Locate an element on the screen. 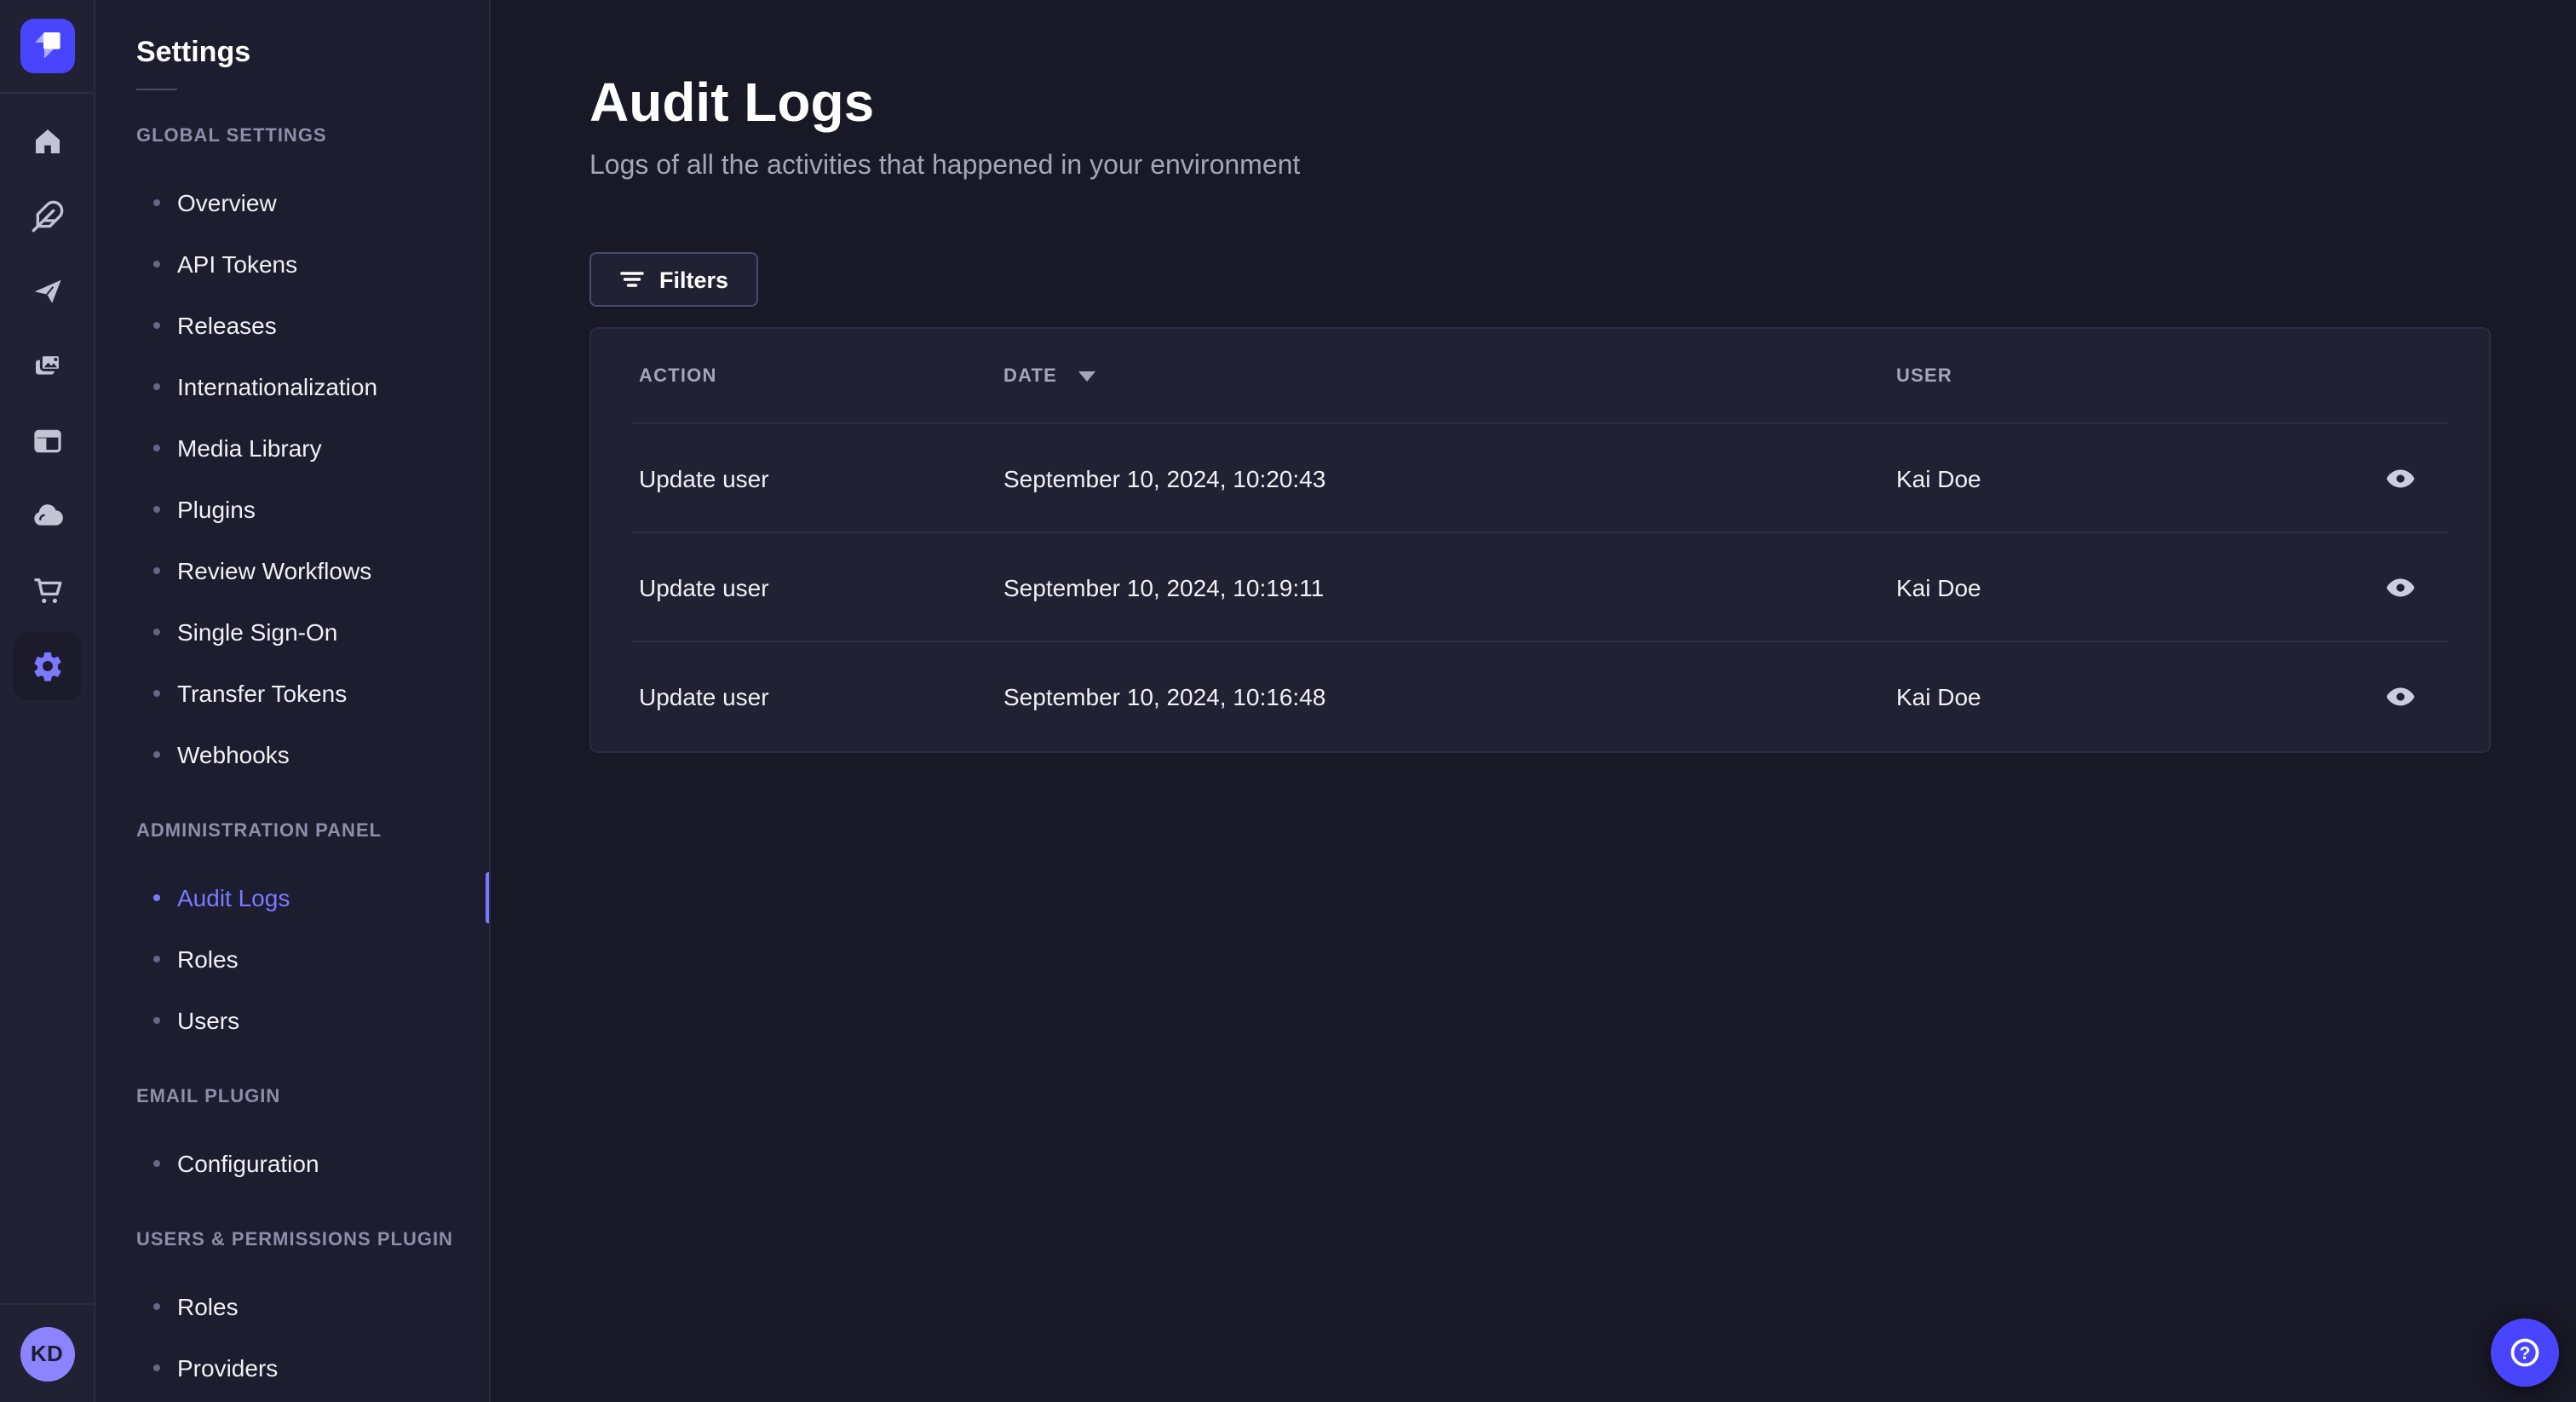  paper-plane-icon is located at coordinates (46, 291).